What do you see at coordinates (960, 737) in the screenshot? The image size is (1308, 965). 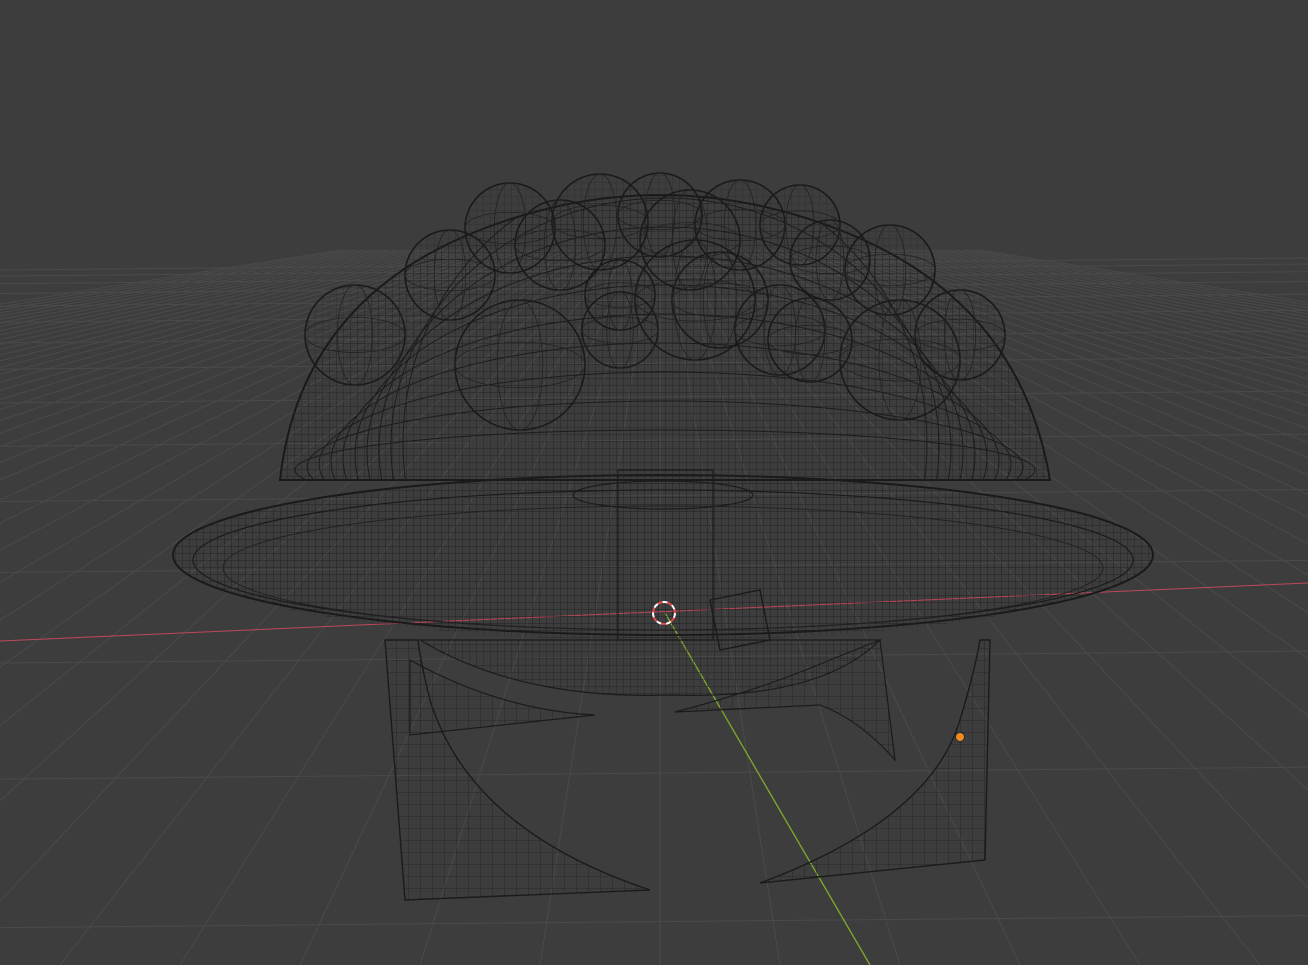 I see `object-origin-dot` at bounding box center [960, 737].